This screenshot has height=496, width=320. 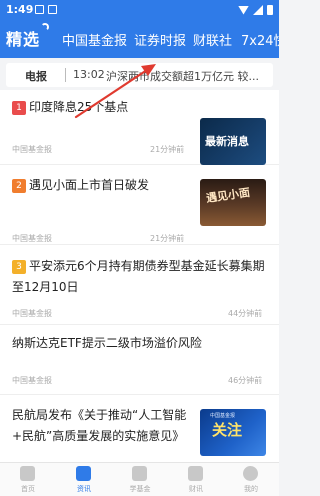 I want to click on news-title: 3 平安添元6个月持有期债券型基金延长募集期至12月10日, so click(x=141, y=277).